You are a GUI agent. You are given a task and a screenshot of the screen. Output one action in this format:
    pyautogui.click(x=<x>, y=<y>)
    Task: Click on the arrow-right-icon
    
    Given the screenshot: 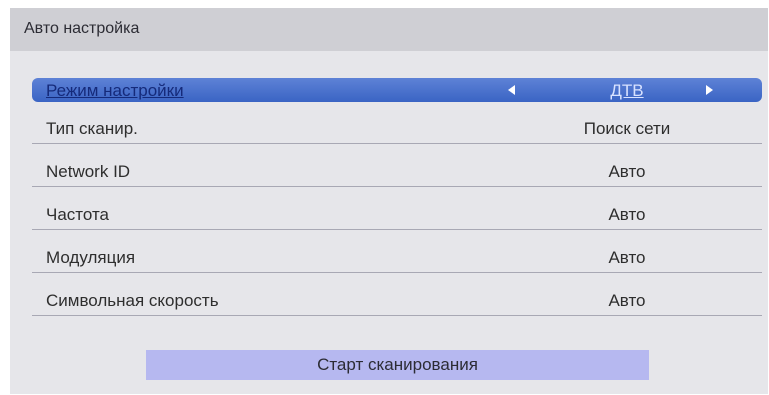 What is the action you would take?
    pyautogui.click(x=709, y=90)
    